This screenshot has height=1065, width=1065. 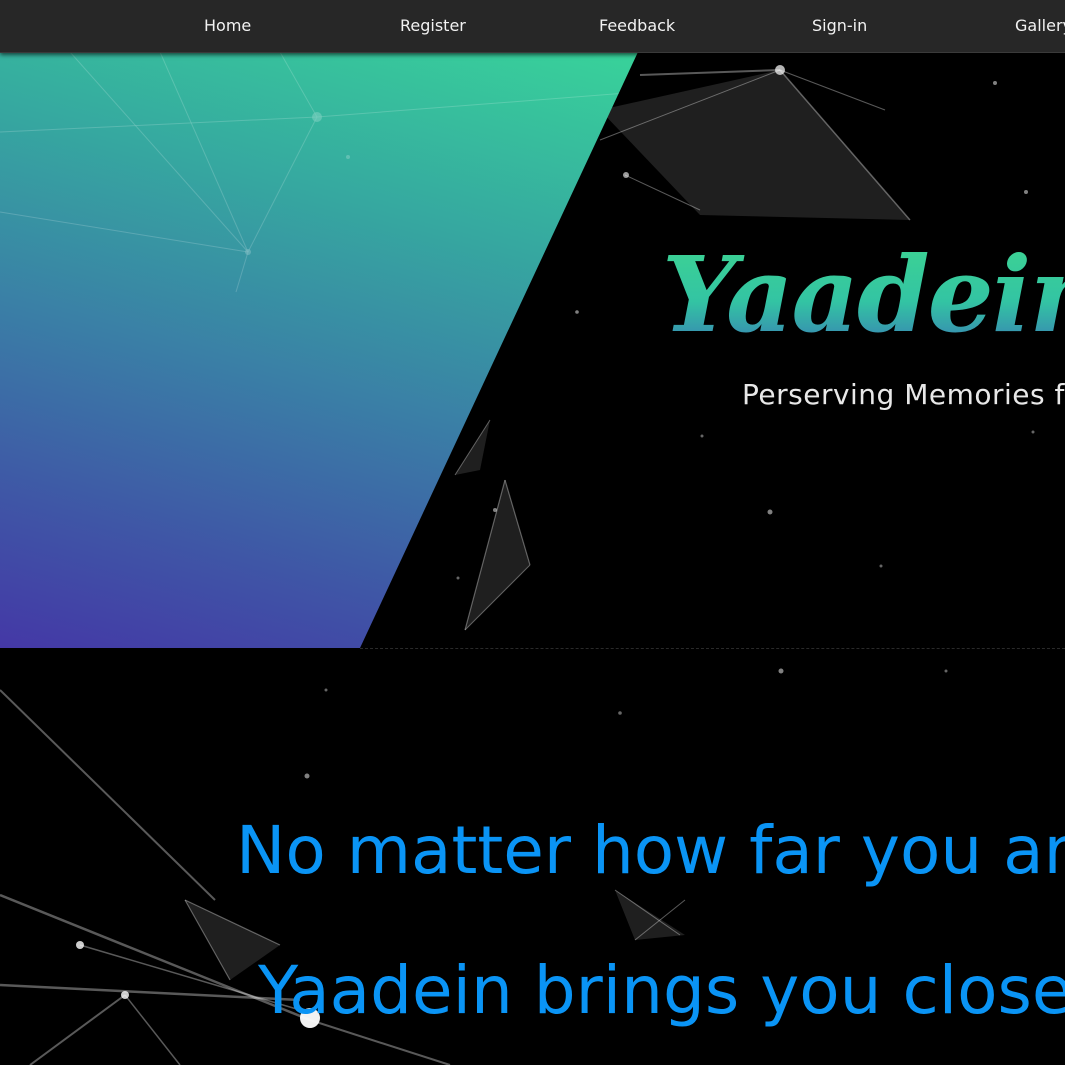 What do you see at coordinates (903, 394) in the screenshot?
I see `logo-subtitle: Perserving Memories fo` at bounding box center [903, 394].